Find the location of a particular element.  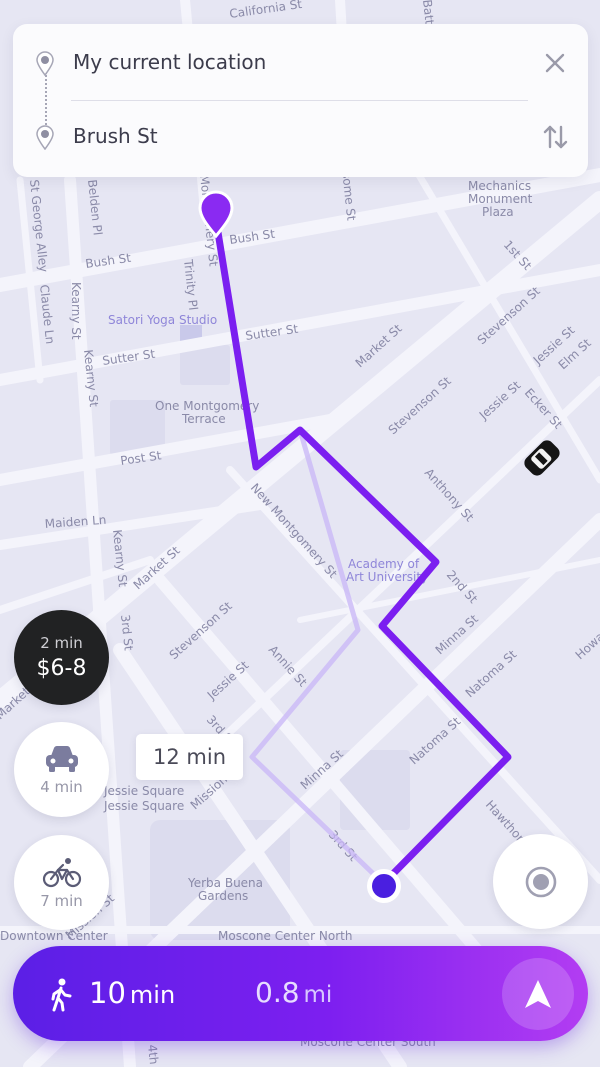

distance-unit: mi is located at coordinates (318, 995).